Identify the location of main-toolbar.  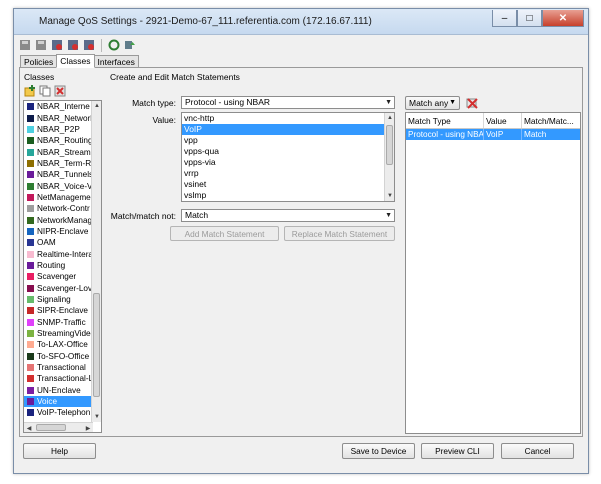
(77, 45).